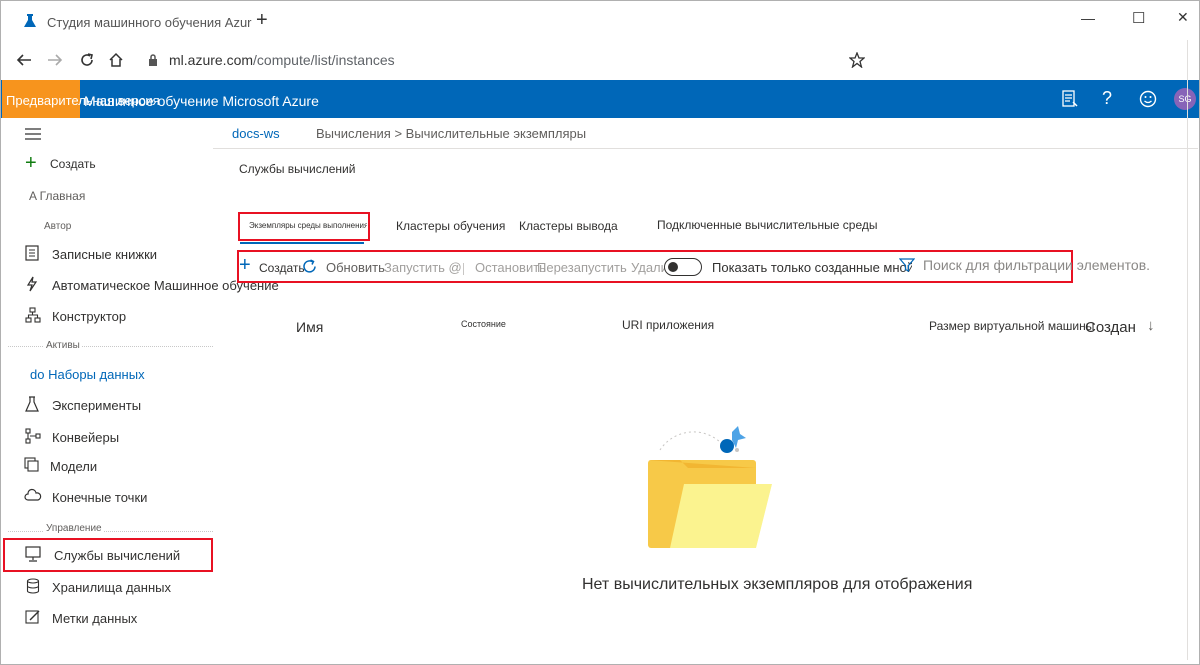 This screenshot has height=665, width=1200. What do you see at coordinates (451, 133) in the screenshot?
I see `breadcrumb: Вычисления > Вычислительные экземпляры` at bounding box center [451, 133].